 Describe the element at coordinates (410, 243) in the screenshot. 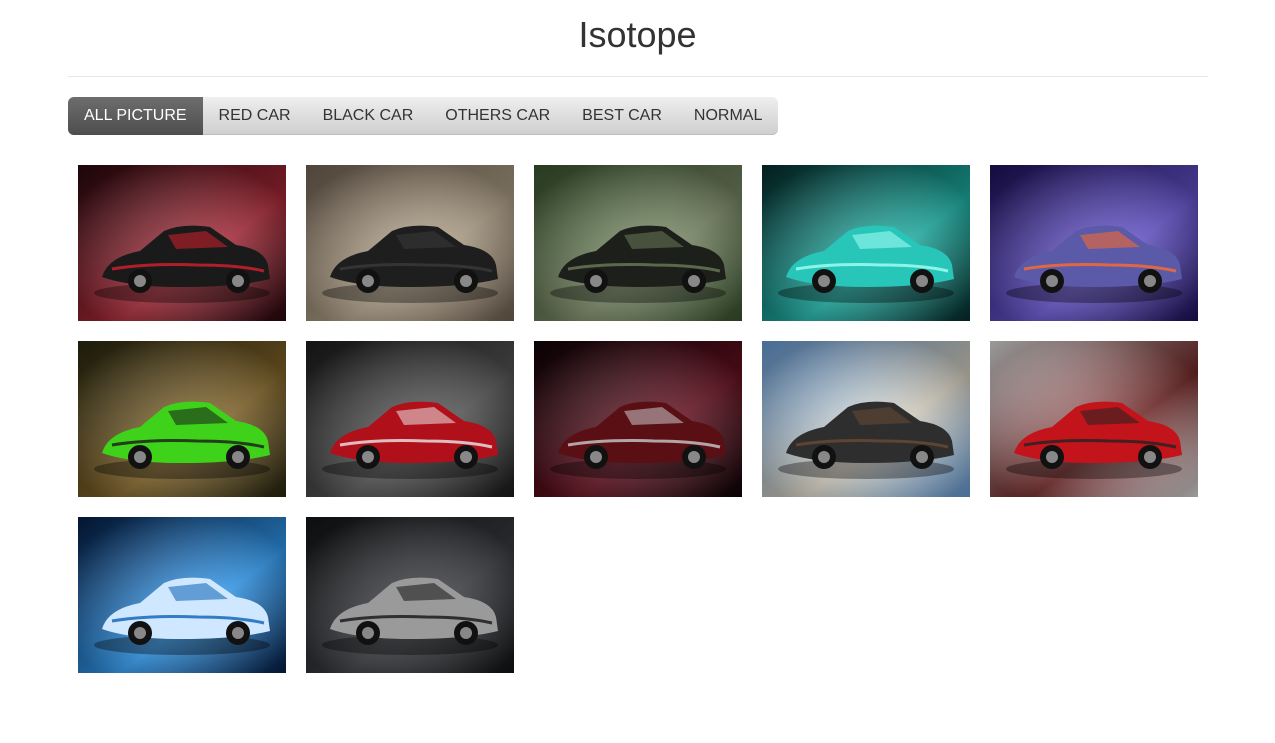

I see `gallery-image-black-lamborghini-doors-open` at that location.